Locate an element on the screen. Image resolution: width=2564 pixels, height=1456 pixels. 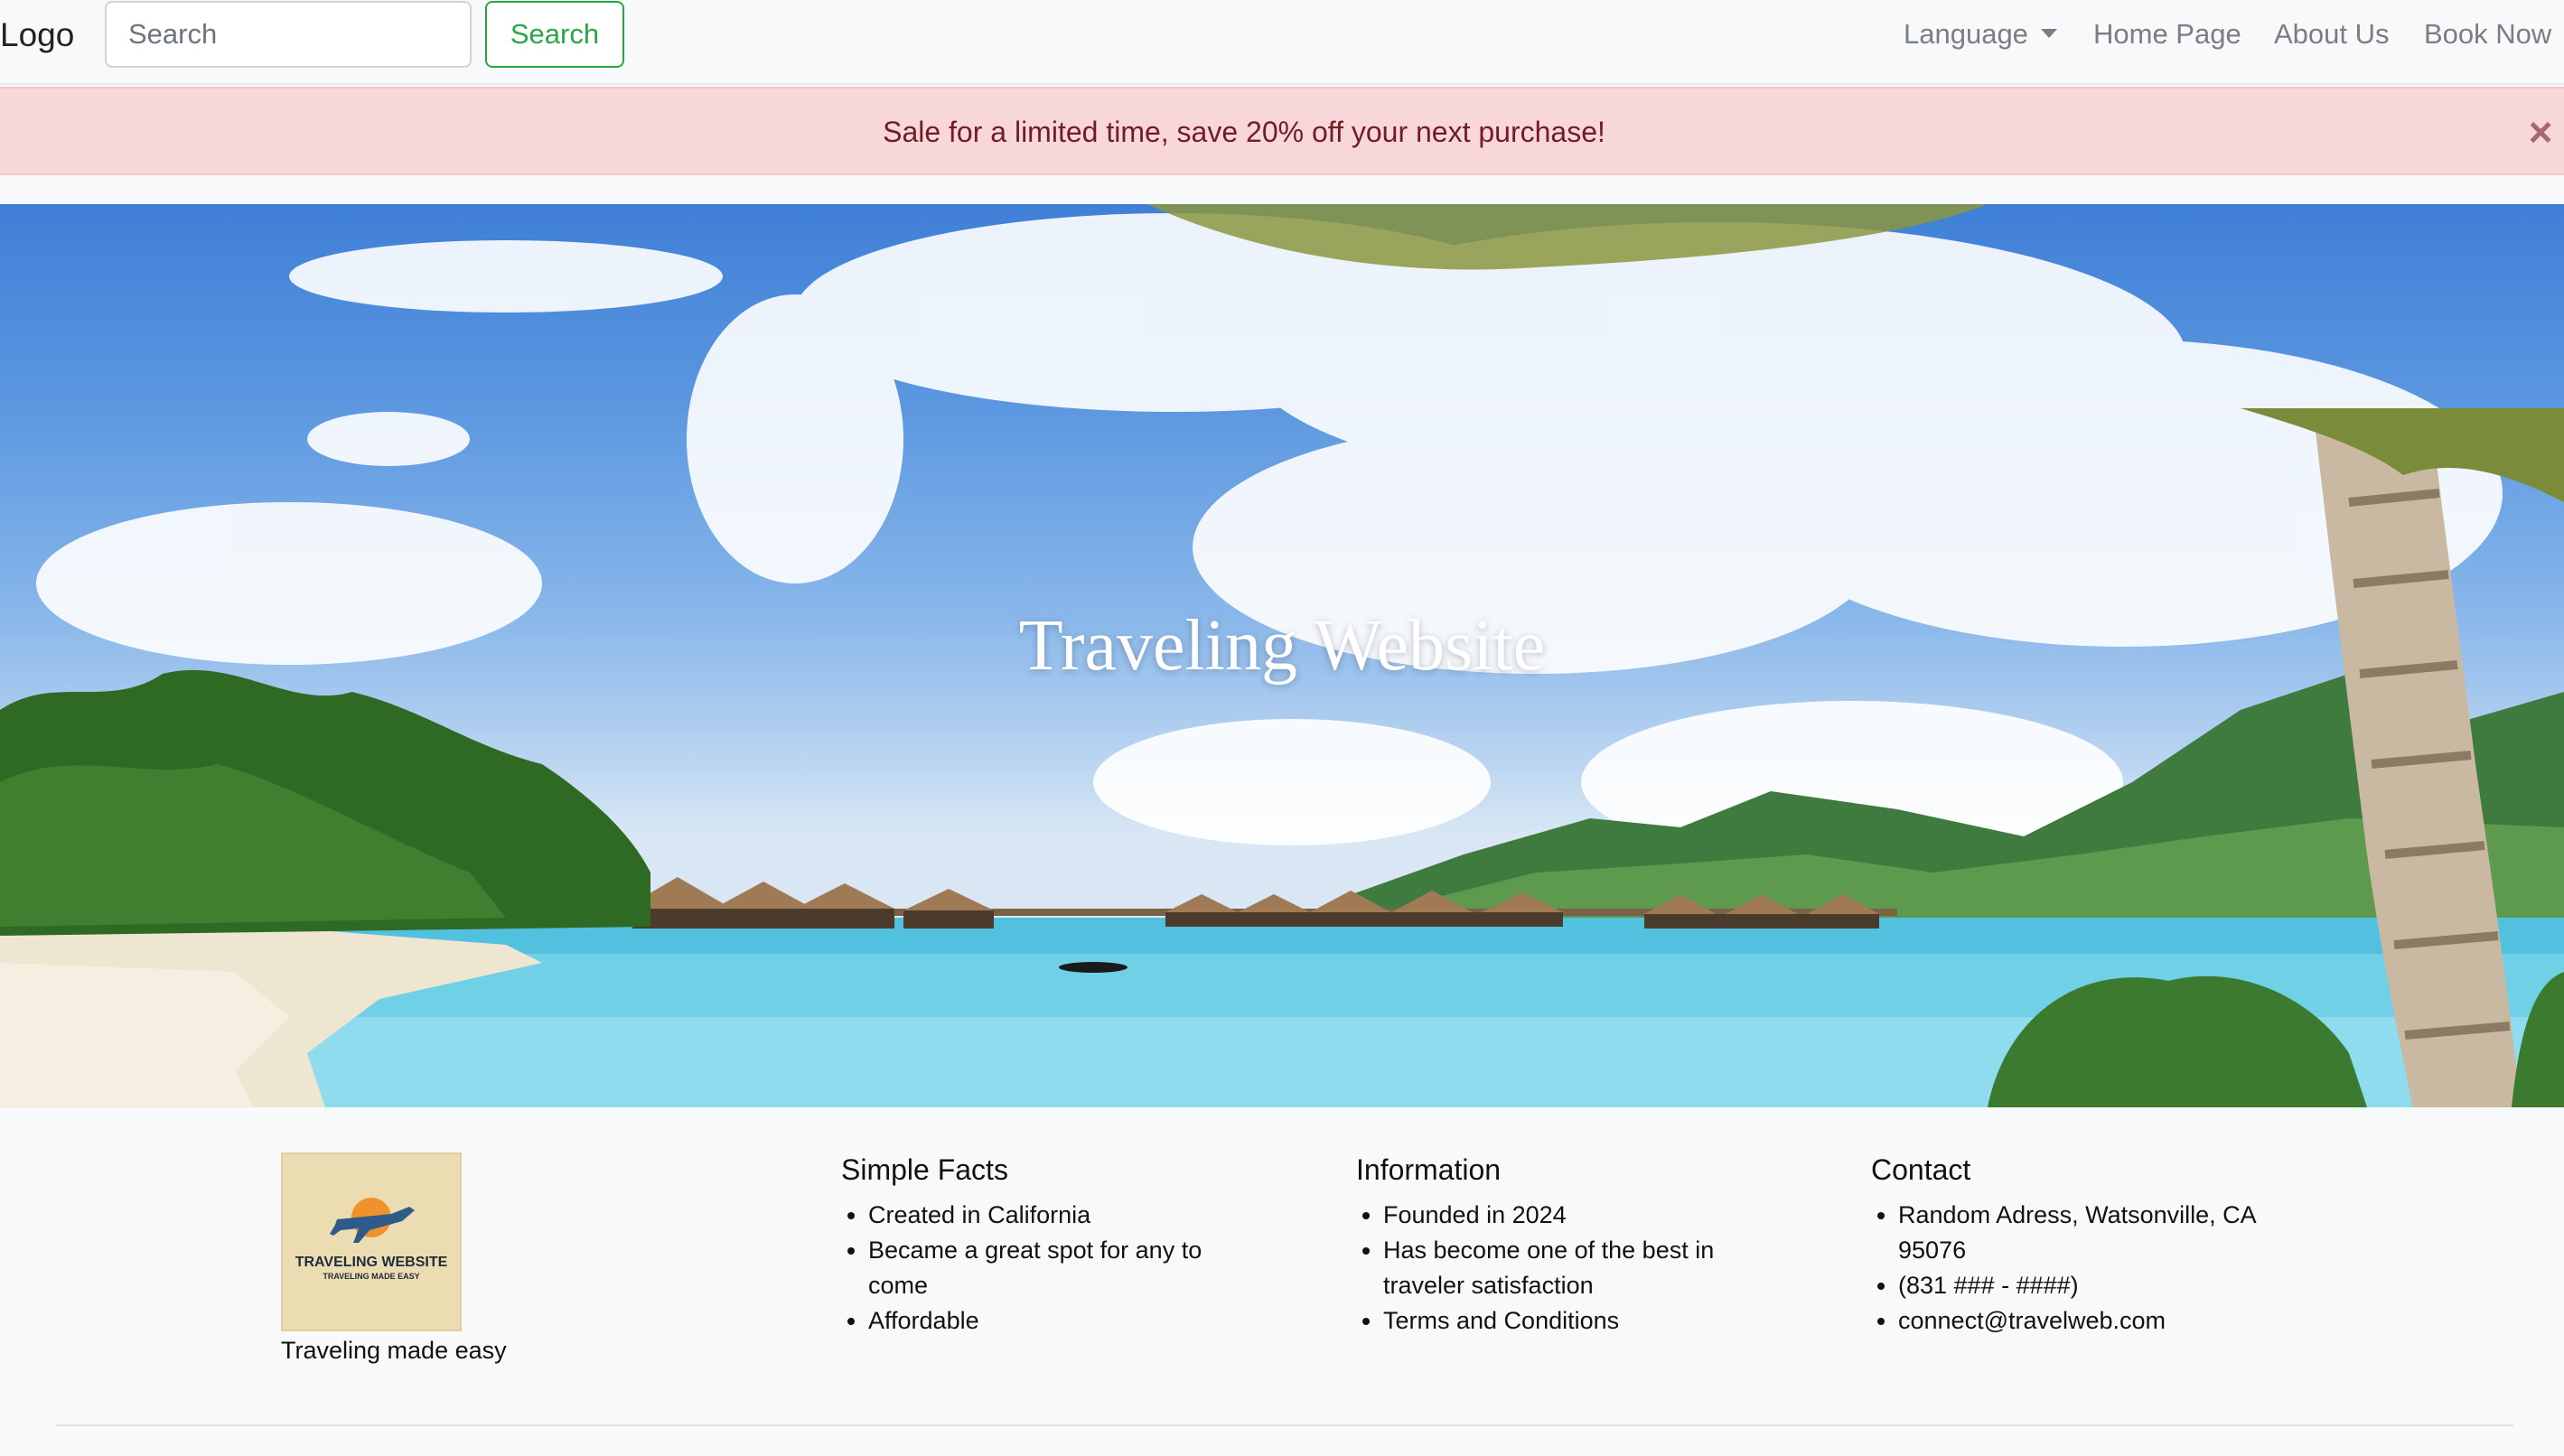
list-item: Became a great spot for any to come is located at coordinates (1044, 1268).